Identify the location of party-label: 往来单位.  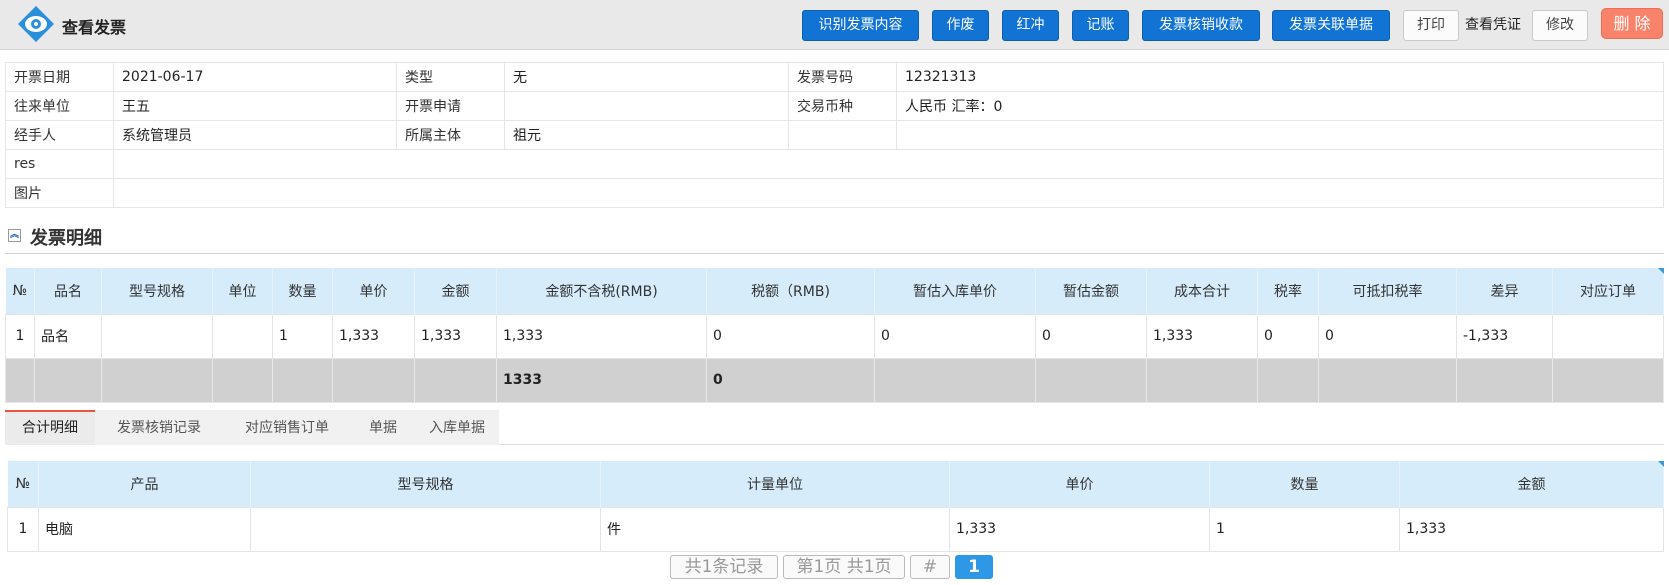
(59, 106).